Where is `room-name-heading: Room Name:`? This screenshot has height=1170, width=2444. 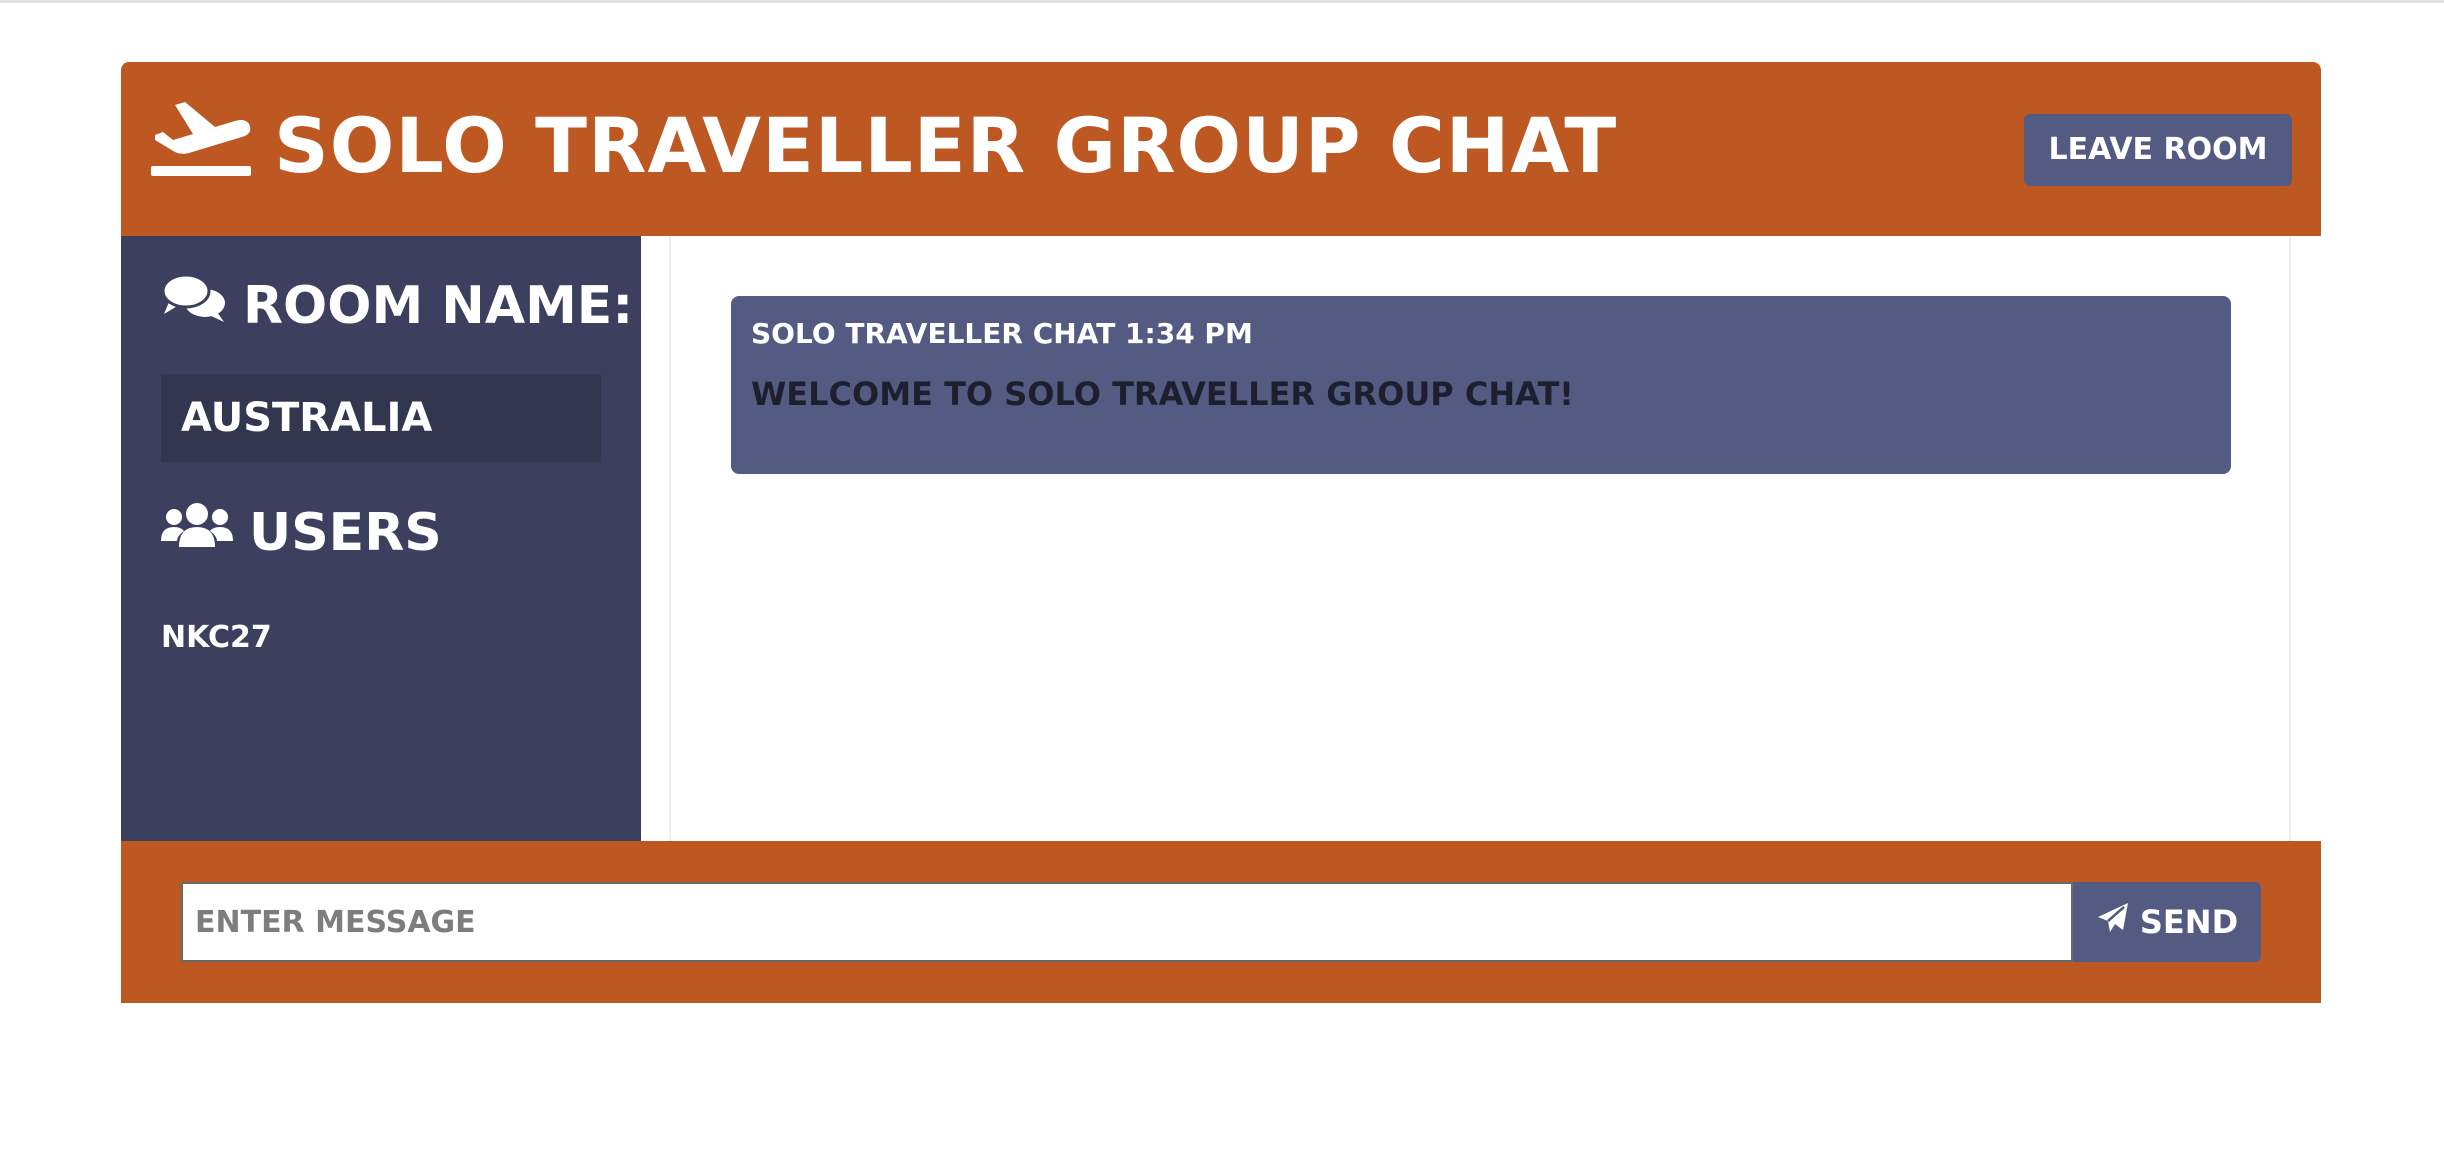 room-name-heading: Room Name: is located at coordinates (397, 305).